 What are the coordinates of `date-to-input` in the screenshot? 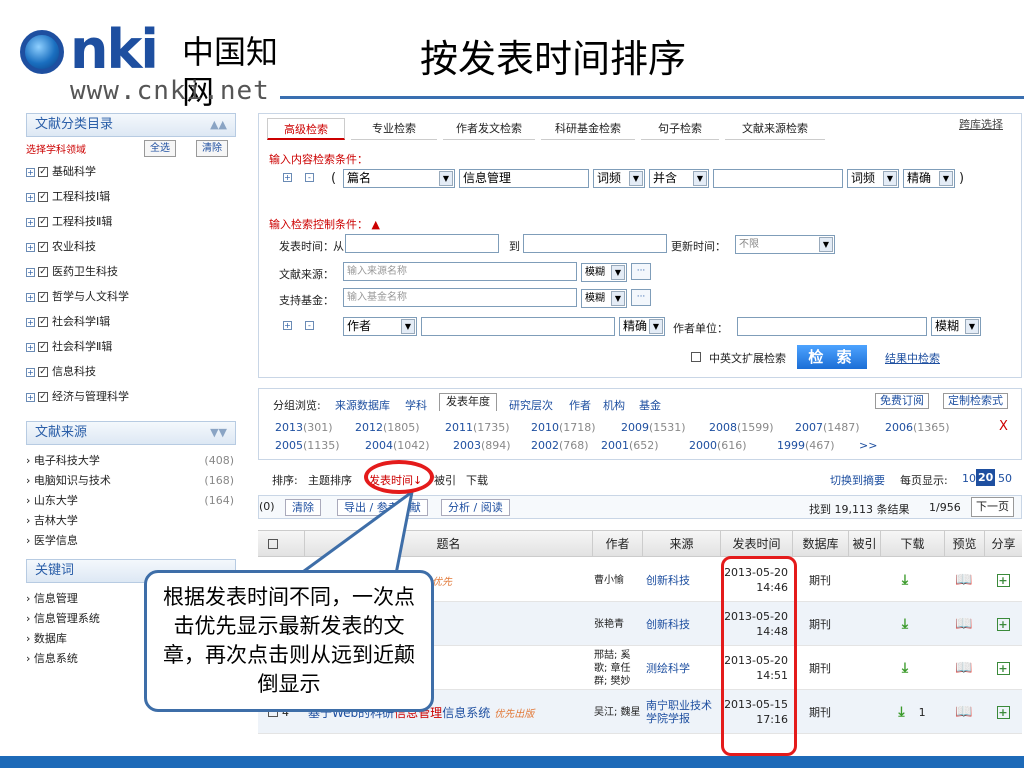 It's located at (595, 243).